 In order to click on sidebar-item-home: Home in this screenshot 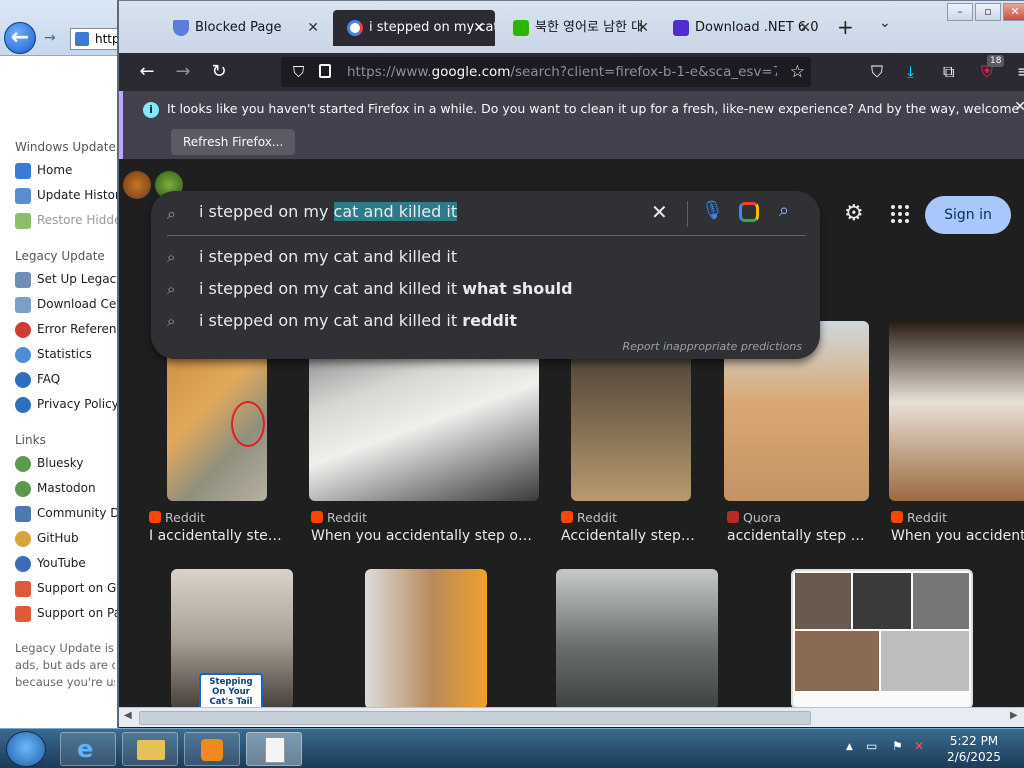, I will do `click(59, 170)`.